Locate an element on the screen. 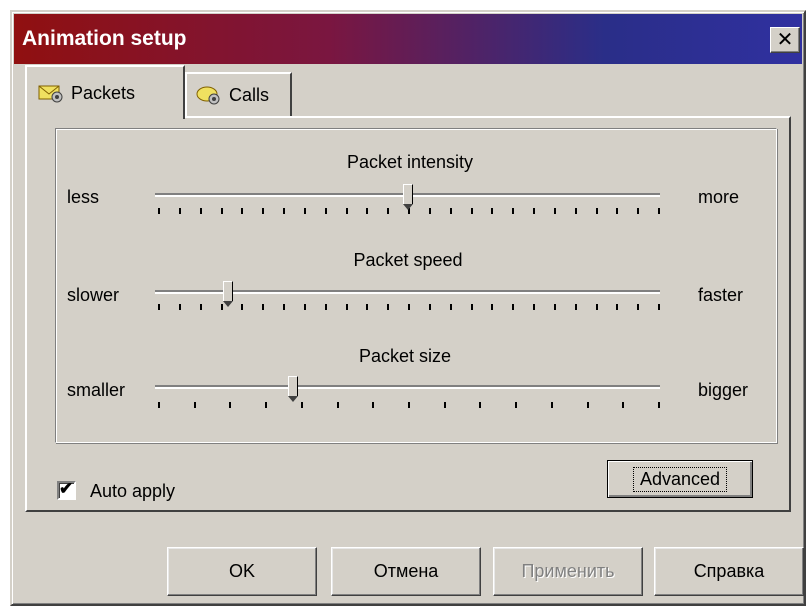 The image size is (810, 608). checkmark-icon: ✔ is located at coordinates (66, 488).